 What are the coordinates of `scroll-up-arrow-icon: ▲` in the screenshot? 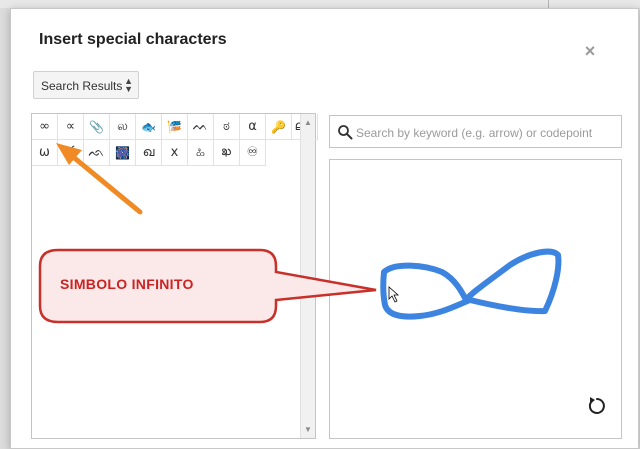 It's located at (308, 122).